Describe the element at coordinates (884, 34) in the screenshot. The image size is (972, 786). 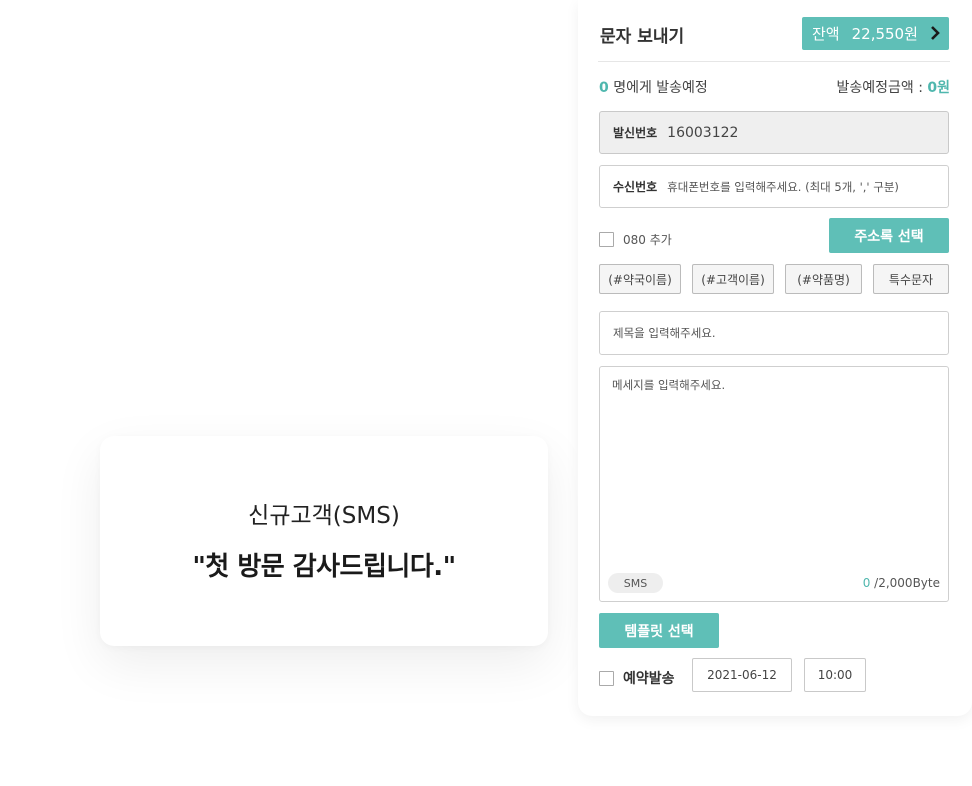
I see `balance-amount: 22,550원` at that location.